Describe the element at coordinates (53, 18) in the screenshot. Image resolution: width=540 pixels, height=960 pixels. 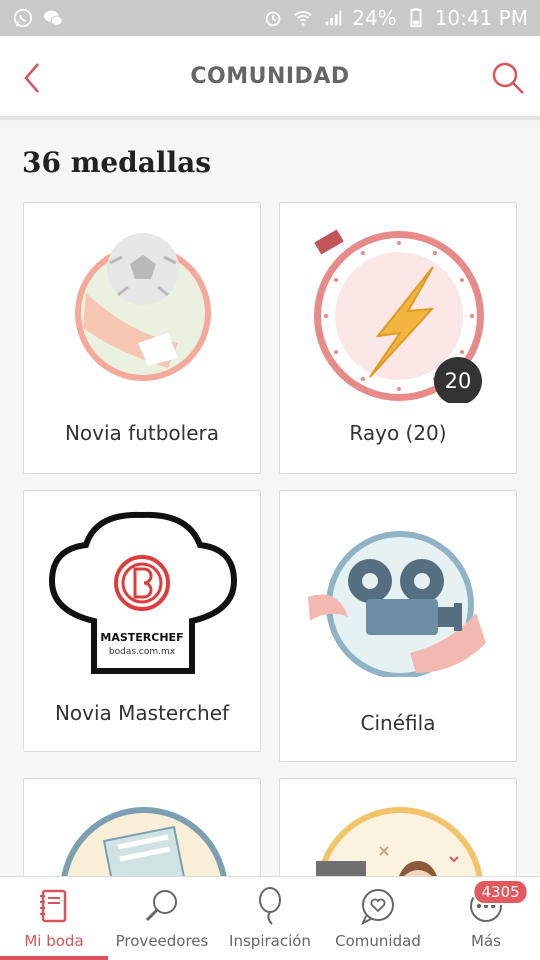
I see `wechat-icon` at that location.